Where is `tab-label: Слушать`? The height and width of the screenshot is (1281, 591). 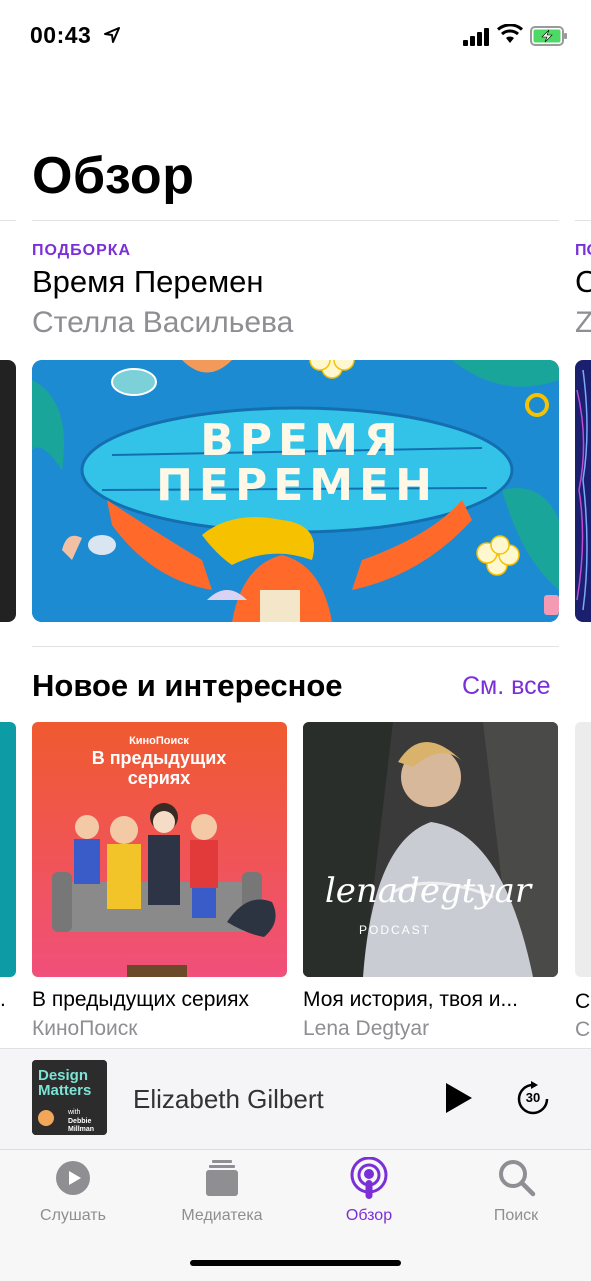 tab-label: Слушать is located at coordinates (73, 1215).